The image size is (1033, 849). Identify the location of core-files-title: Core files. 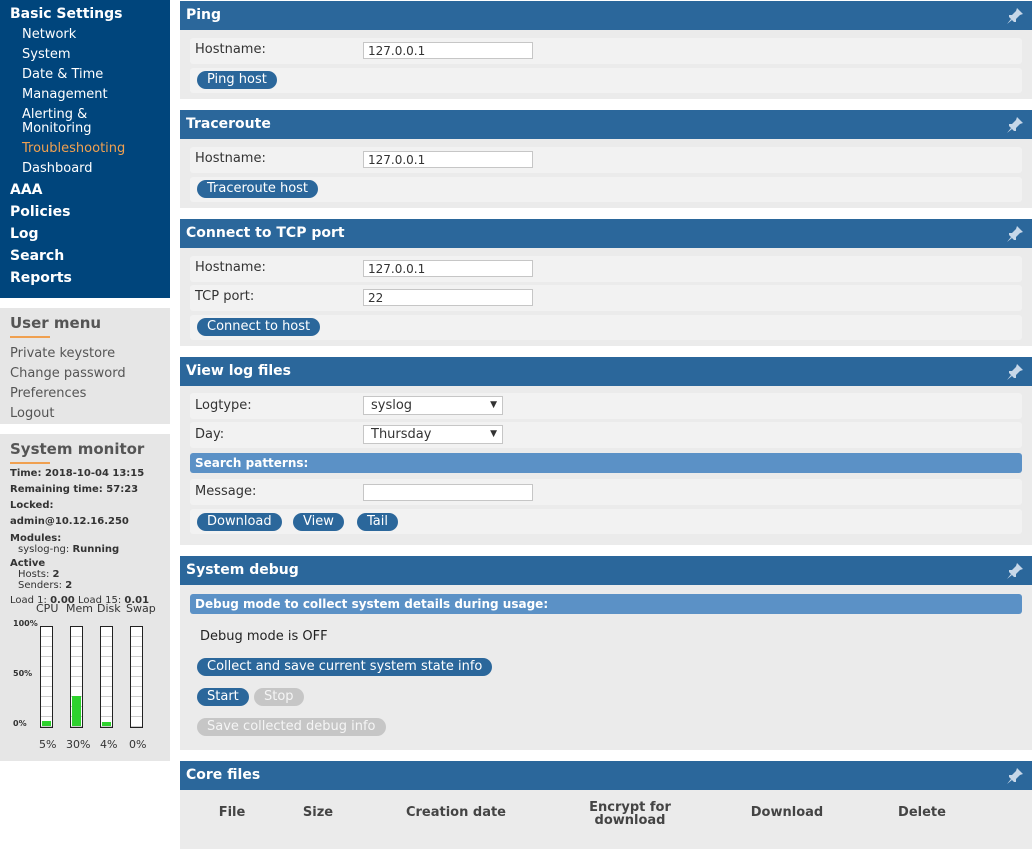
(223, 775).